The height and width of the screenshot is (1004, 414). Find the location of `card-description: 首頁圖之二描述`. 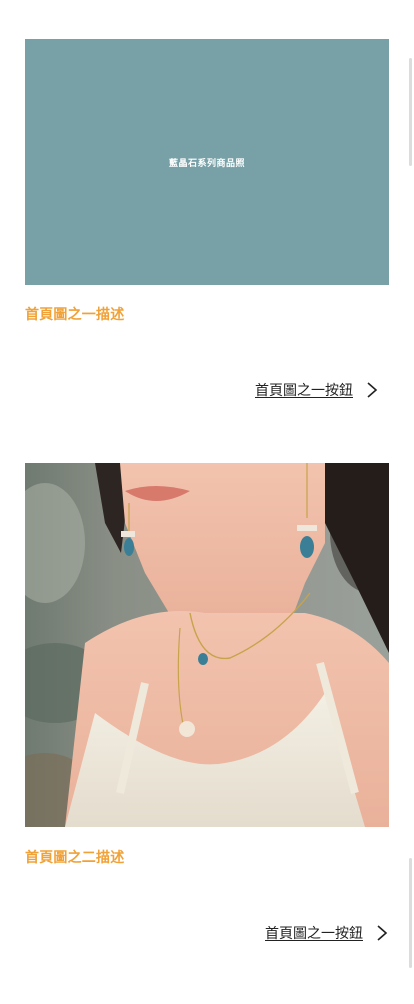

card-description: 首頁圖之二描述 is located at coordinates (75, 858).